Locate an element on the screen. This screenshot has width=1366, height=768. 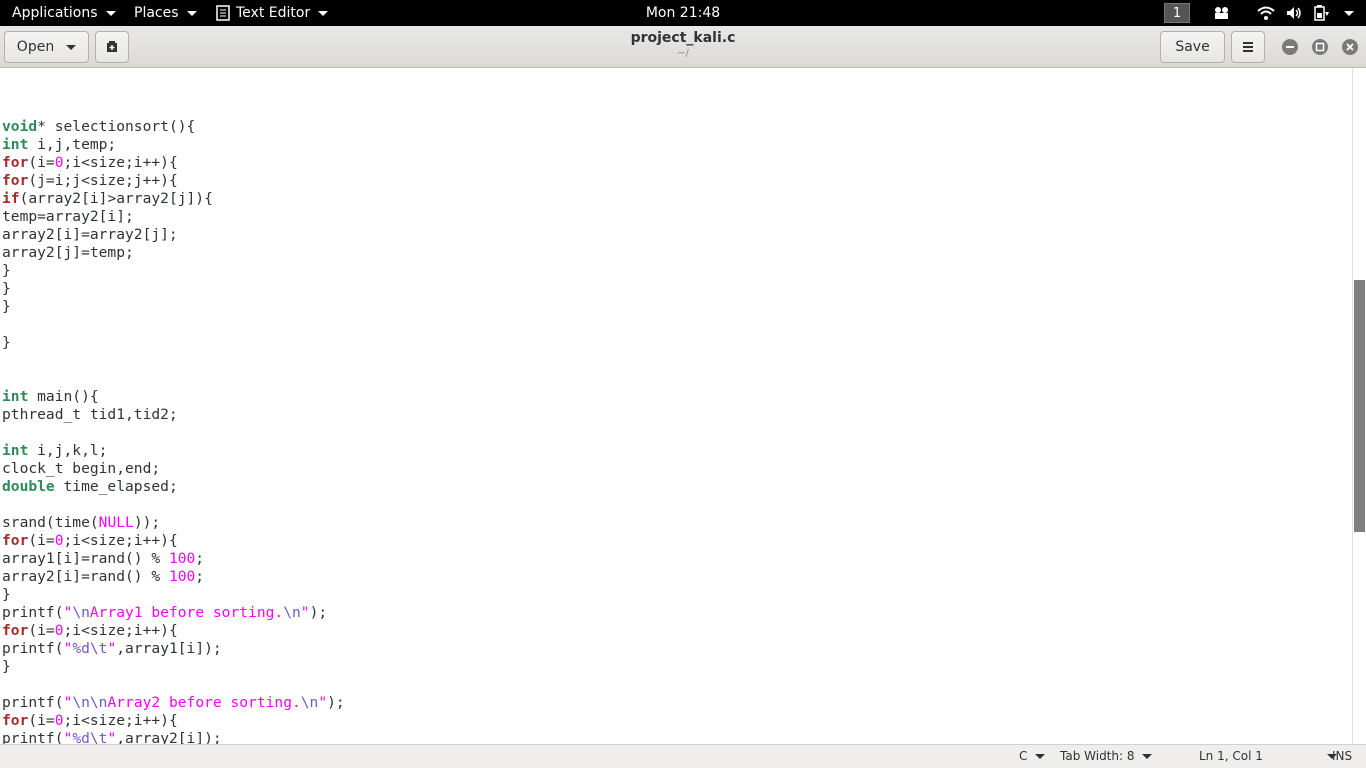
code-token: NULL is located at coordinates (116, 522).